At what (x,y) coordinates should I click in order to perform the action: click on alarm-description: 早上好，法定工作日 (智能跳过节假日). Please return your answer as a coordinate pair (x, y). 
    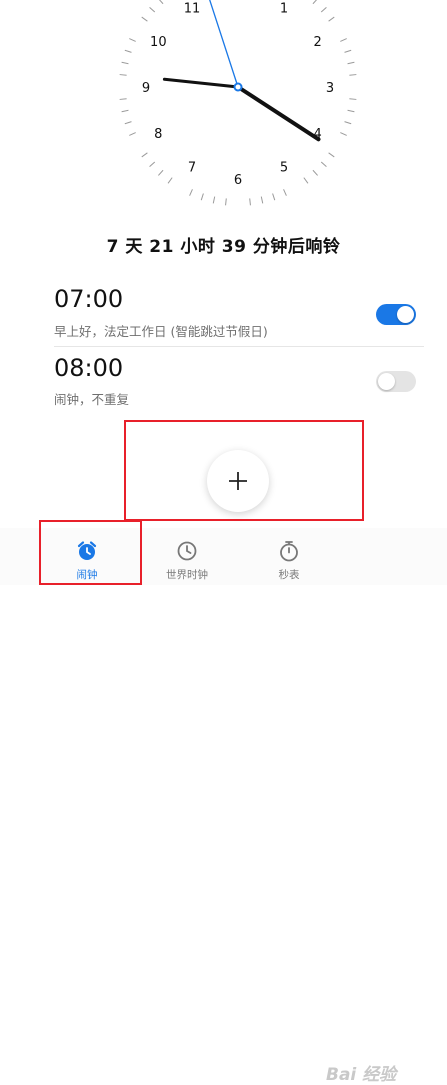
    Looking at the image, I should click on (161, 331).